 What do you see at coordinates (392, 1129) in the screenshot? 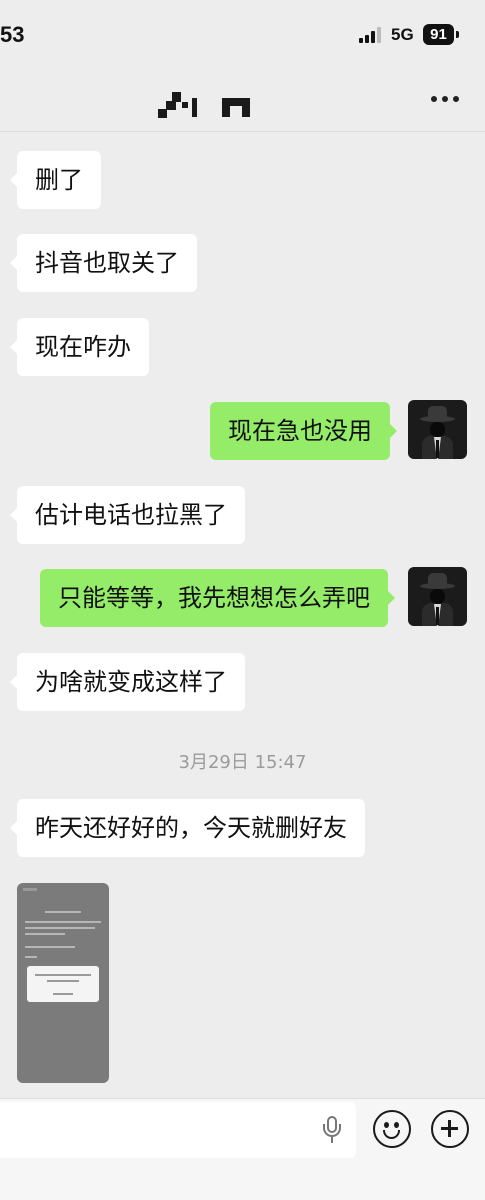
I see `emoji-icon` at bounding box center [392, 1129].